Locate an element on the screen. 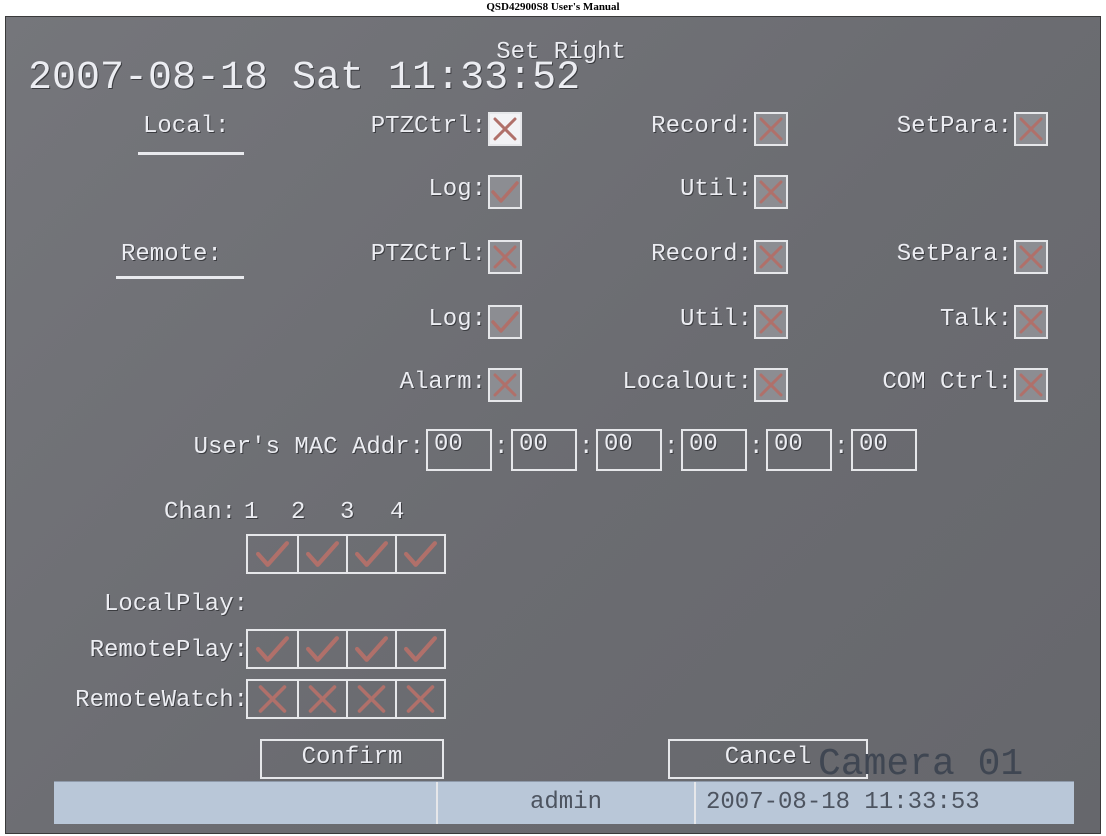  dialog-title: Set Right is located at coordinates (561, 52).